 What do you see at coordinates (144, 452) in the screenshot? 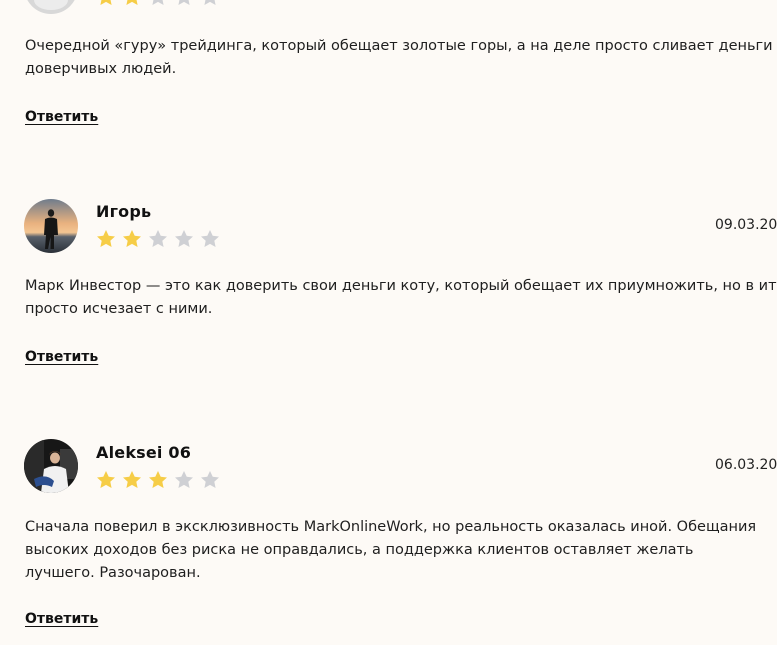
I see `review-author: Aleksei 06` at bounding box center [144, 452].